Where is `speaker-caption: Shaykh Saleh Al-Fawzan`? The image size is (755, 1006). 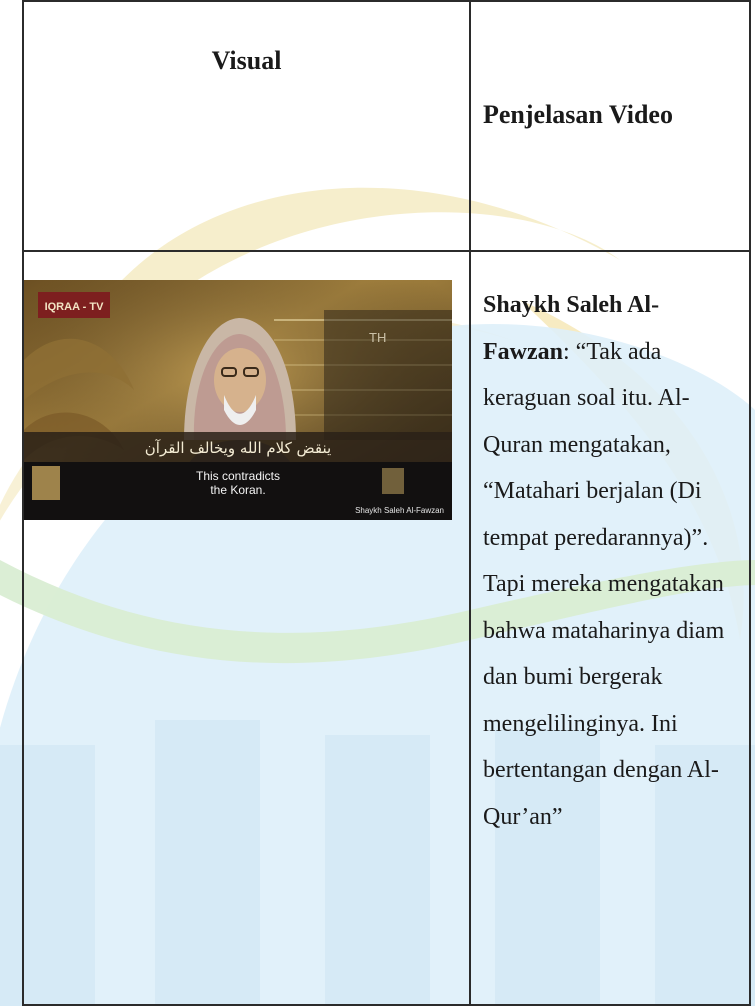 speaker-caption: Shaykh Saleh Al-Fawzan is located at coordinates (399, 510).